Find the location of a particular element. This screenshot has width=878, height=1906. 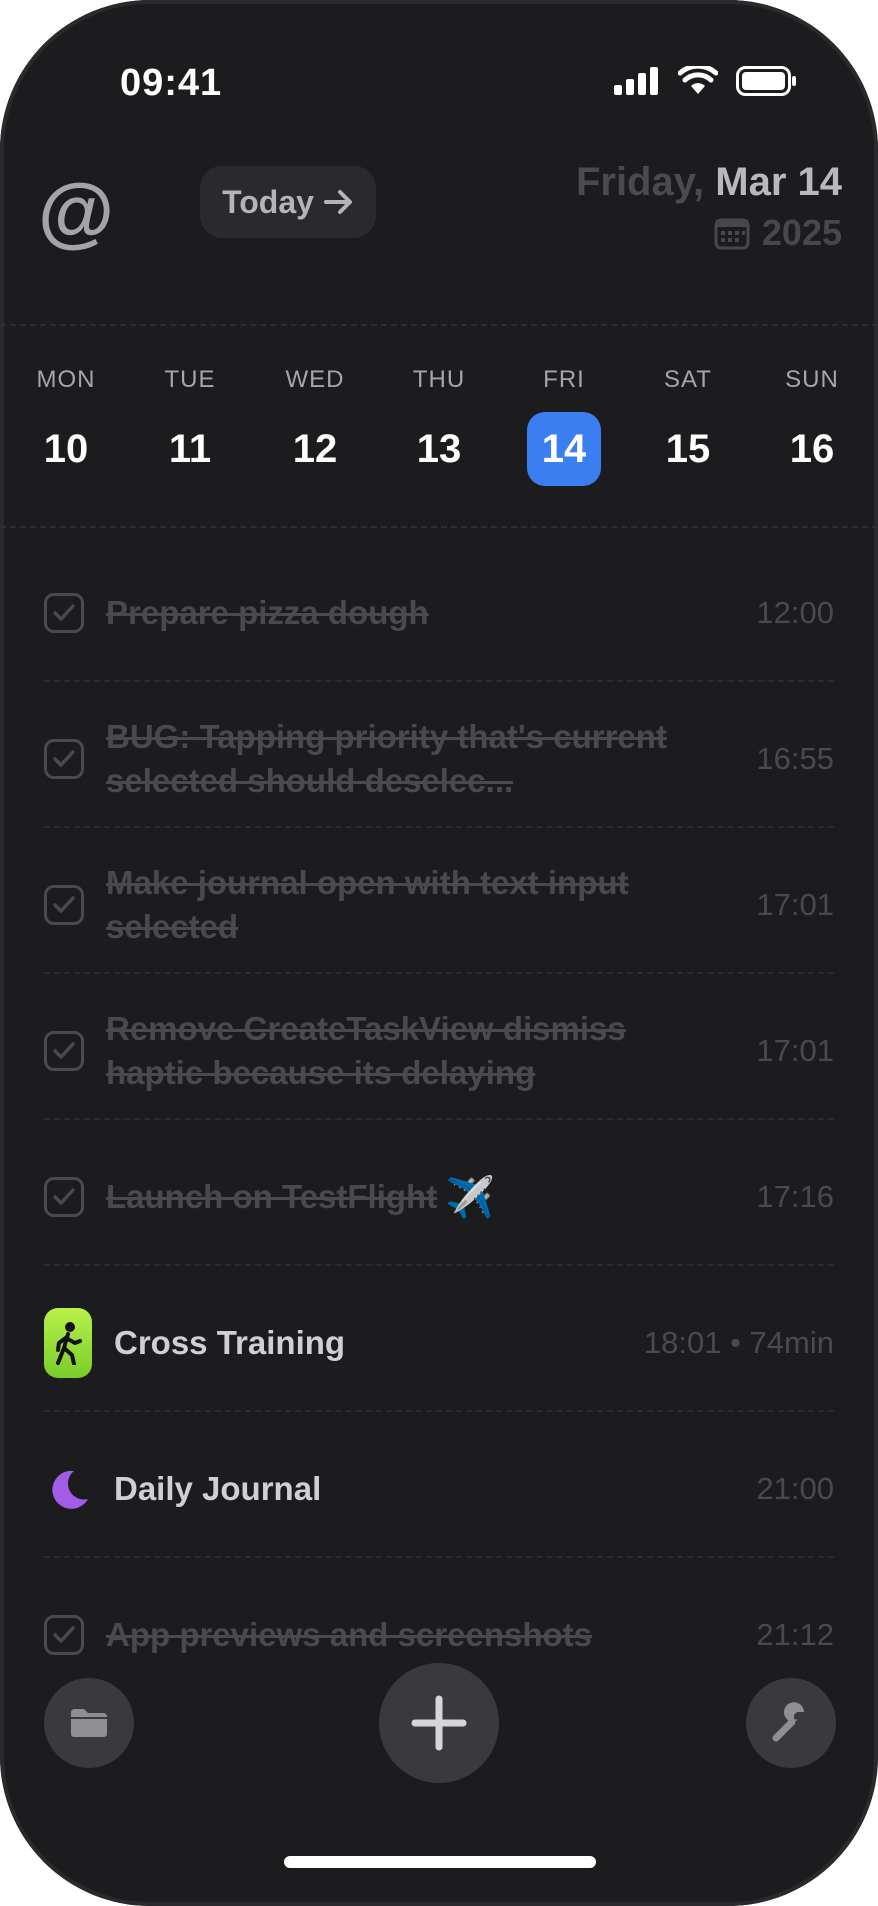

status-bar: 09:41 is located at coordinates (439, 85).